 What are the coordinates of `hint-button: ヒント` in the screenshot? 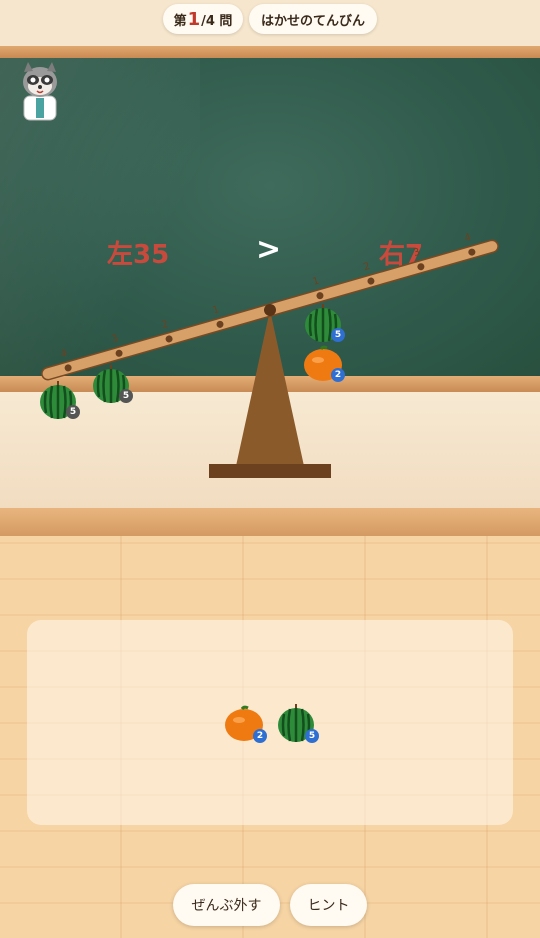 It's located at (328, 905).